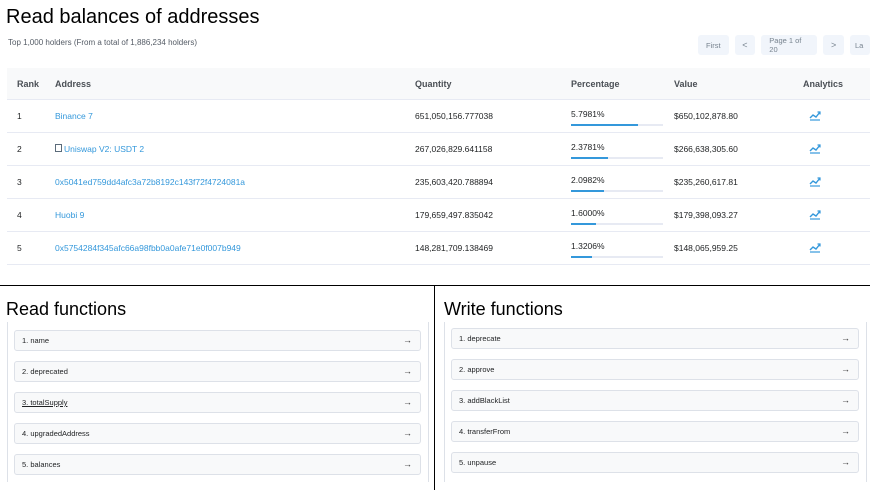 This screenshot has width=870, height=490. Describe the element at coordinates (503, 309) in the screenshot. I see `write-functions-title: Write functions` at that location.